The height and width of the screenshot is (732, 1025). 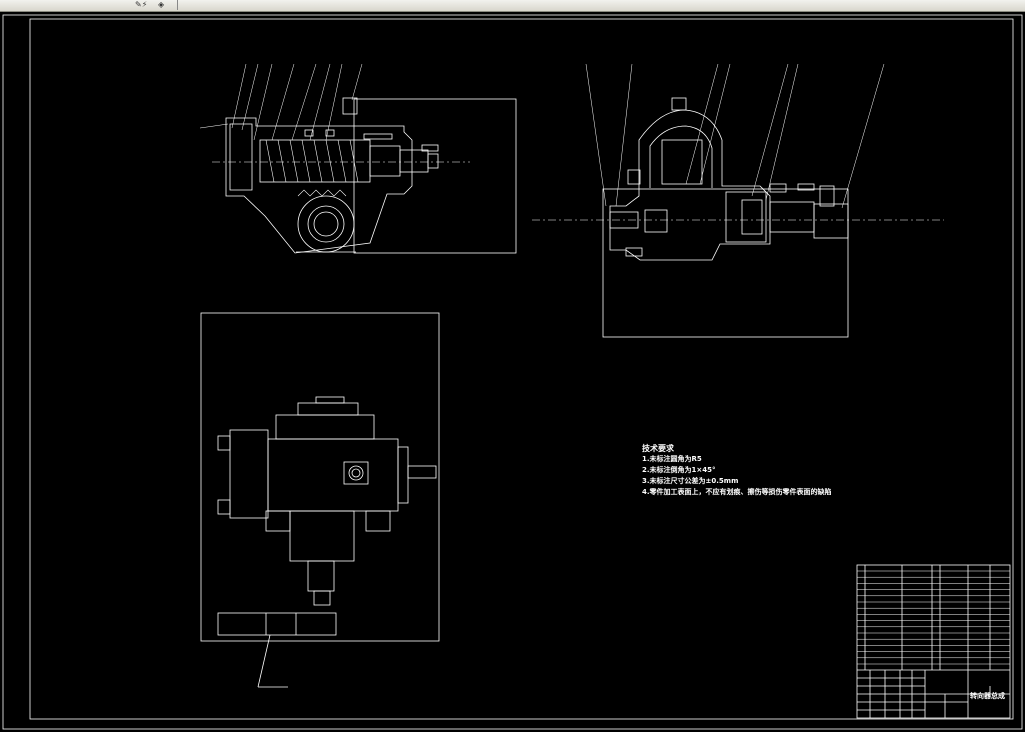 What do you see at coordinates (725, 263) in the screenshot?
I see `dim-box-side` at bounding box center [725, 263].